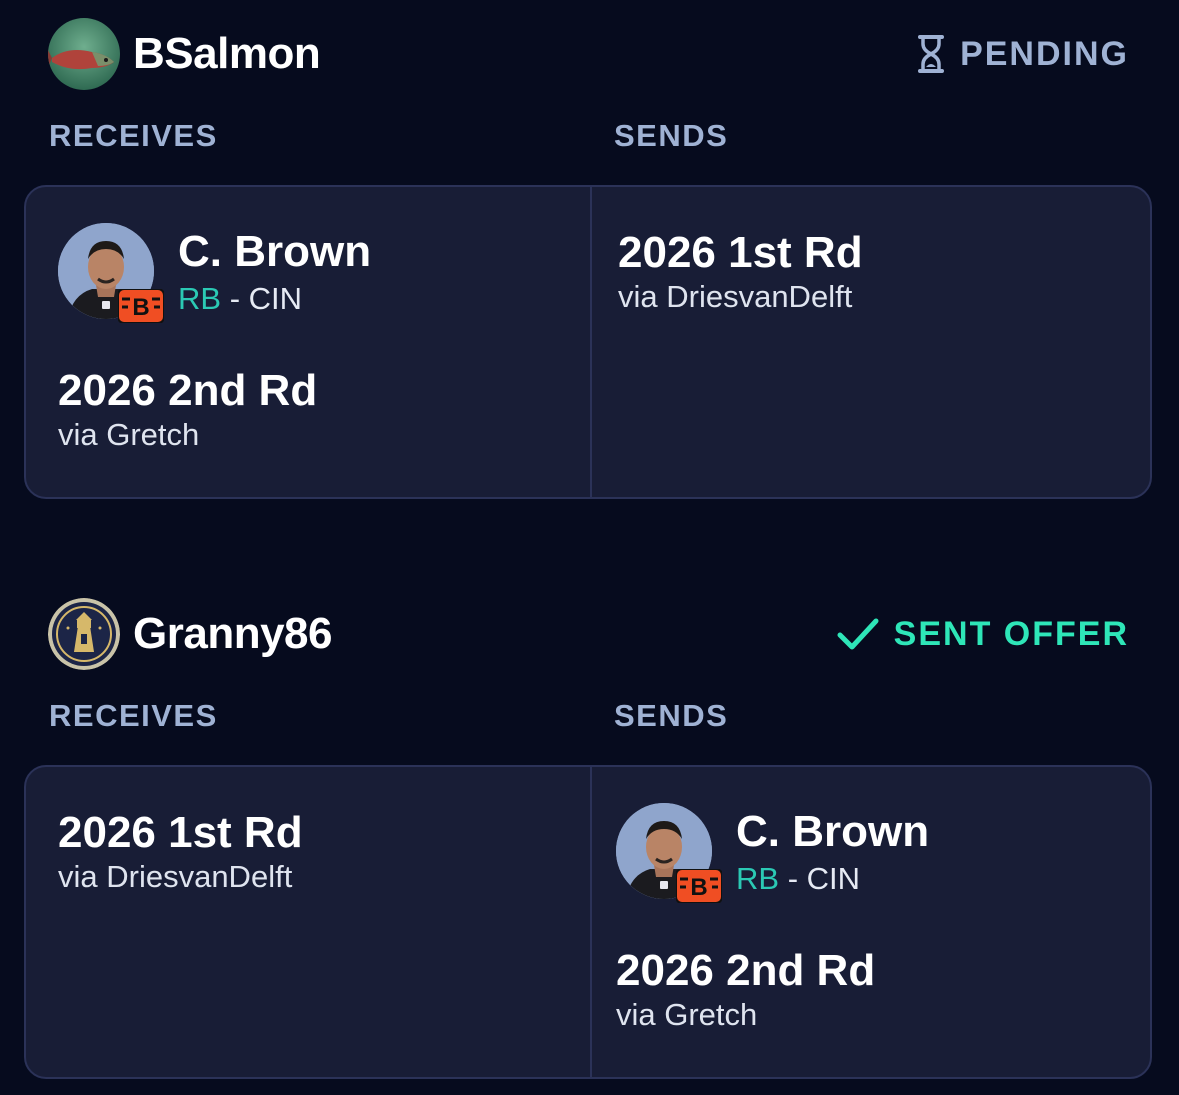 This screenshot has height=1095, width=1179. I want to click on status-badge: SENT OFFER, so click(982, 634).